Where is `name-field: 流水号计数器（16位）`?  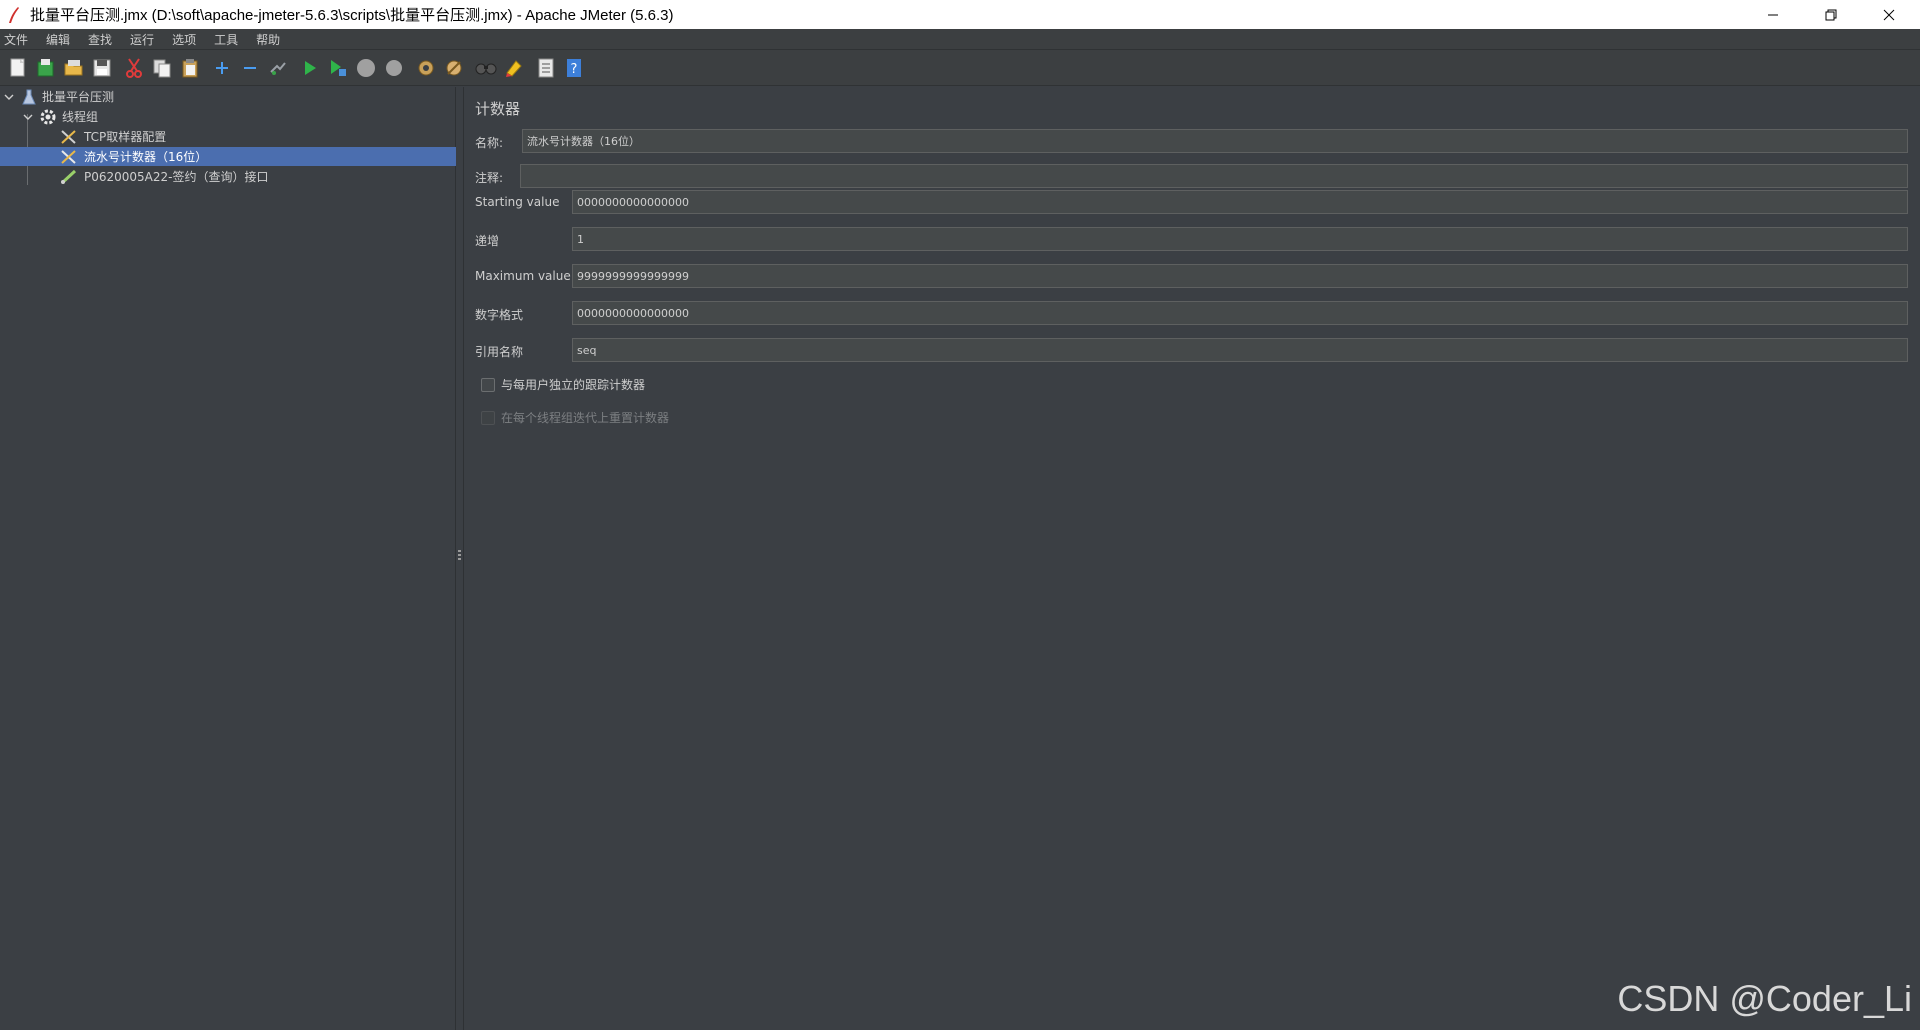
name-field: 流水号计数器（16位） is located at coordinates (1215, 141).